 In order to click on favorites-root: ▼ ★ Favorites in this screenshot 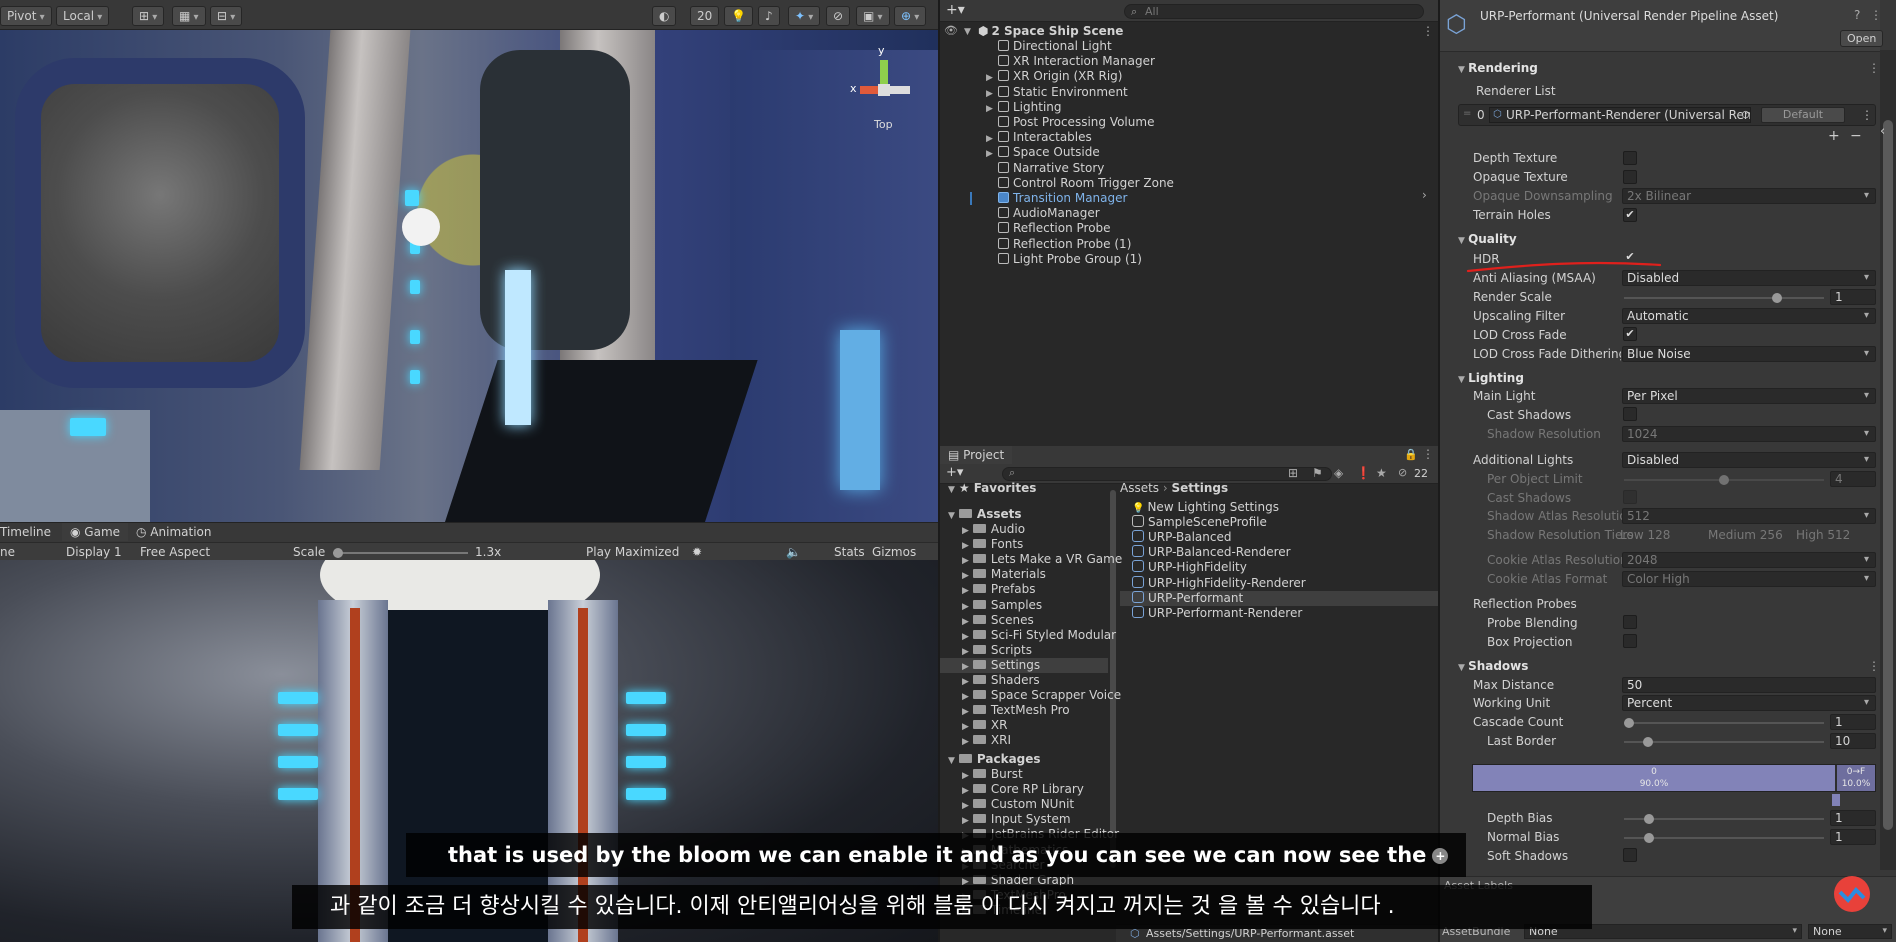, I will do `click(992, 488)`.